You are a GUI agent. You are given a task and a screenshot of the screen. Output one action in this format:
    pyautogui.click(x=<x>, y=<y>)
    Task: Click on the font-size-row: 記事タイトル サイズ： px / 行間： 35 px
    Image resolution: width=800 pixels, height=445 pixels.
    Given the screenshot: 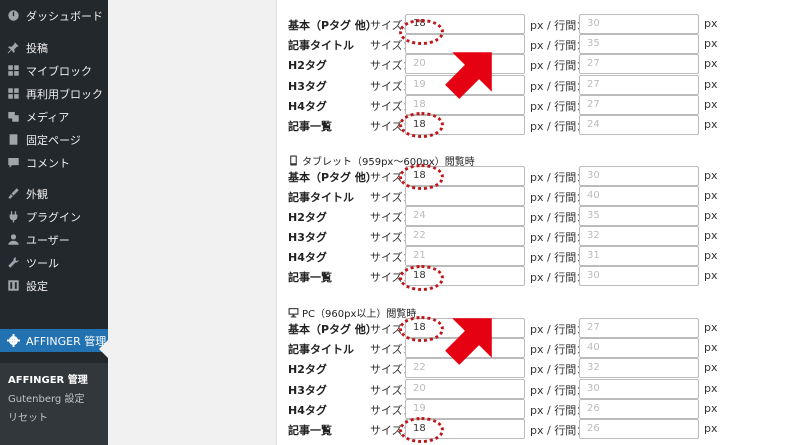 What is the action you would take?
    pyautogui.click(x=538, y=44)
    